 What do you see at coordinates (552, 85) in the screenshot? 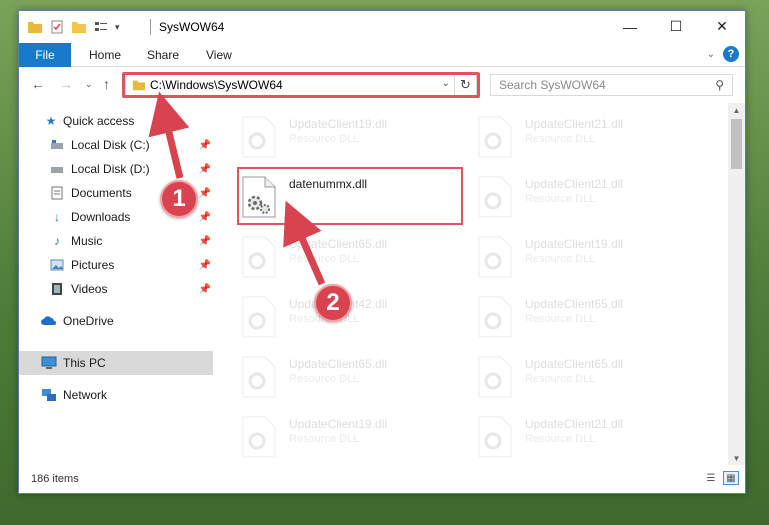
I see `search-placeholder: Search SysWOW64` at bounding box center [552, 85].